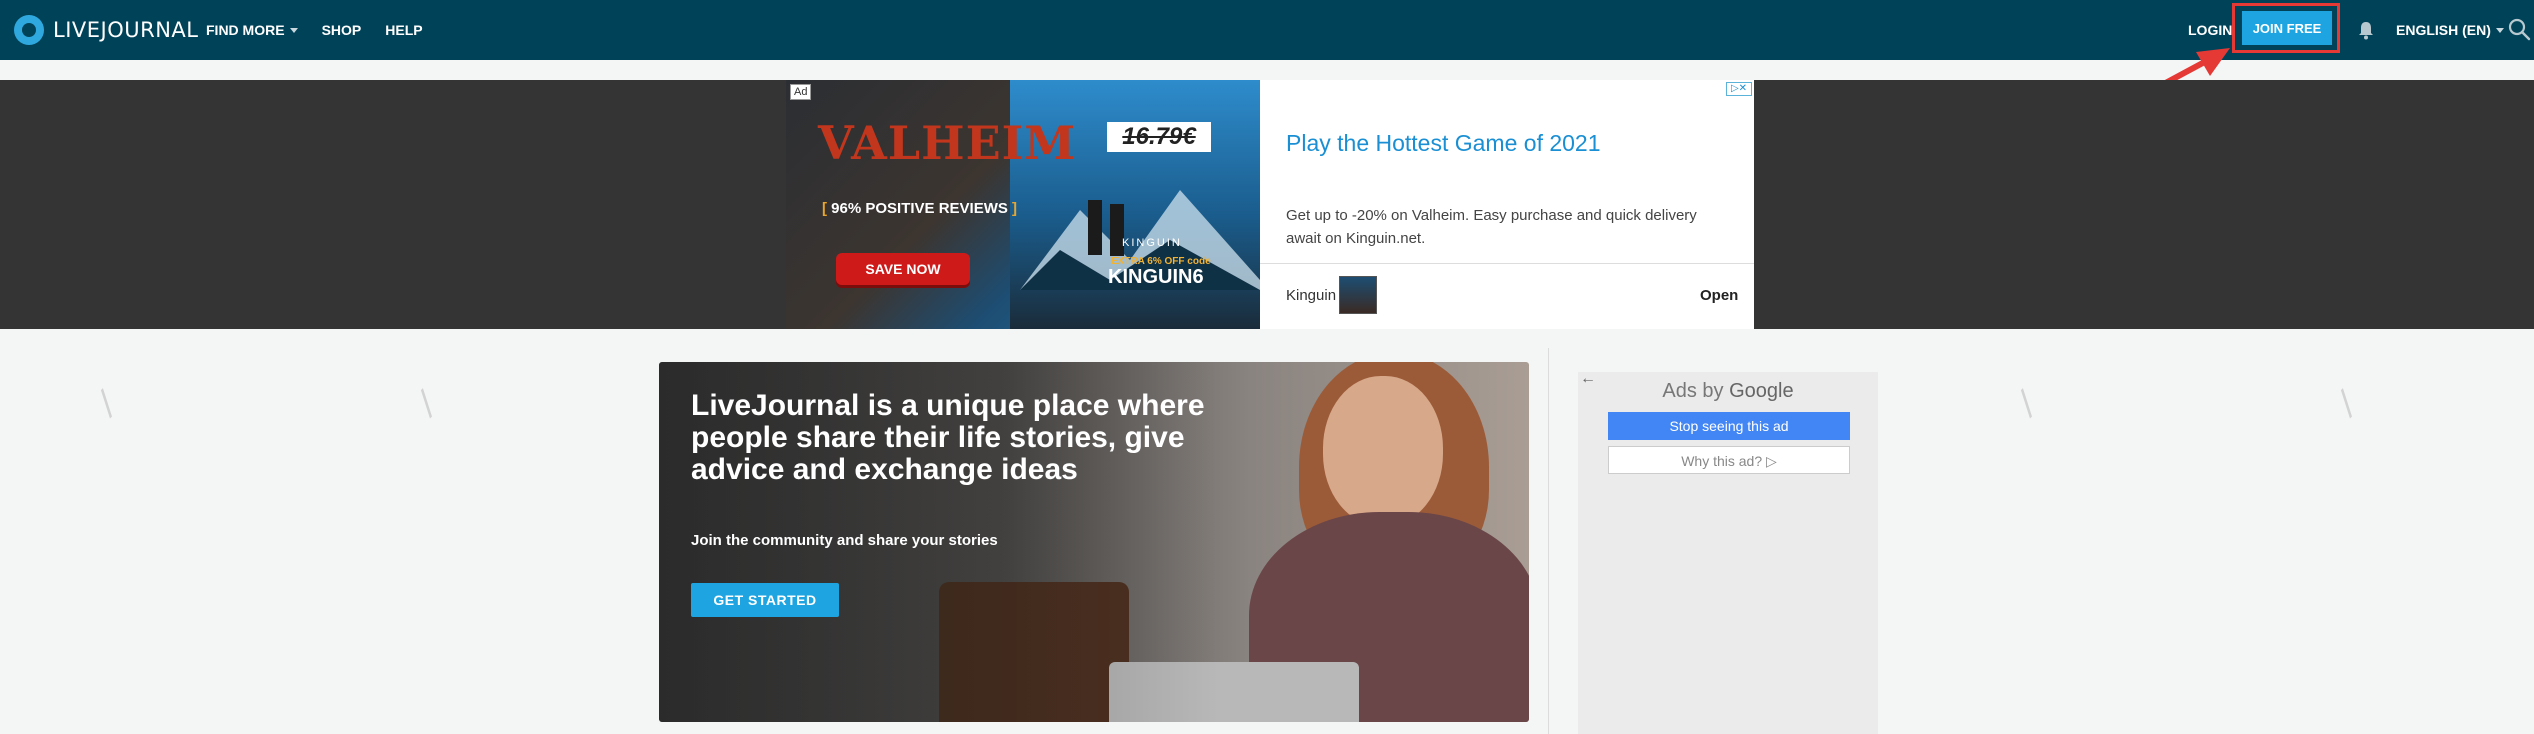 Image resolution: width=2534 pixels, height=734 pixels. I want to click on ad-advertiser-thumbnail, so click(1358, 295).